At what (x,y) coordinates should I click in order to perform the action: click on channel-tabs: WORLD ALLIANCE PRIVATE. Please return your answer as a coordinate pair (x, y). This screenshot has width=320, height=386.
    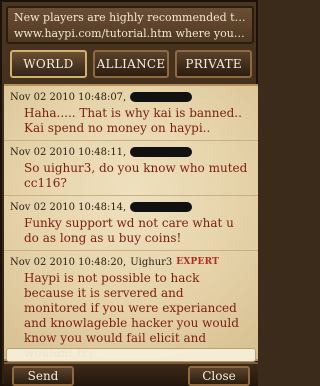
    Looking at the image, I should click on (131, 65).